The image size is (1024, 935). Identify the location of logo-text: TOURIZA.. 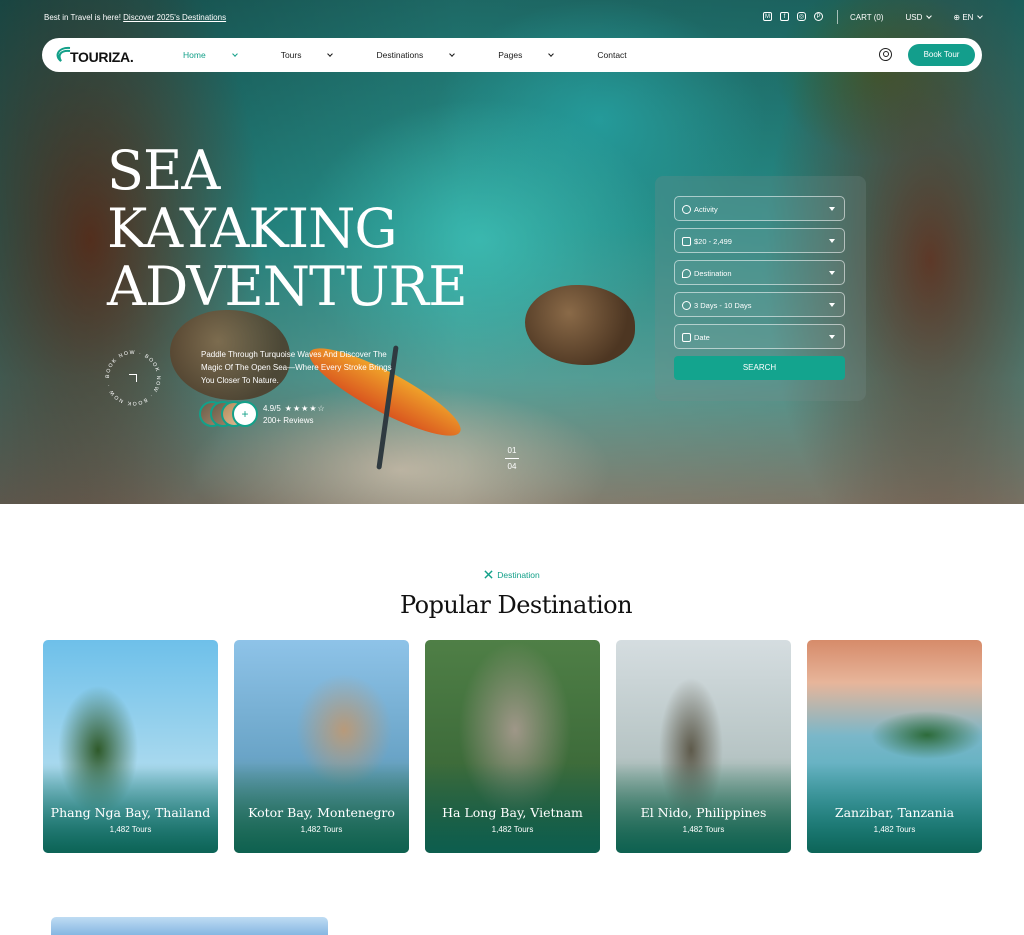
(102, 57).